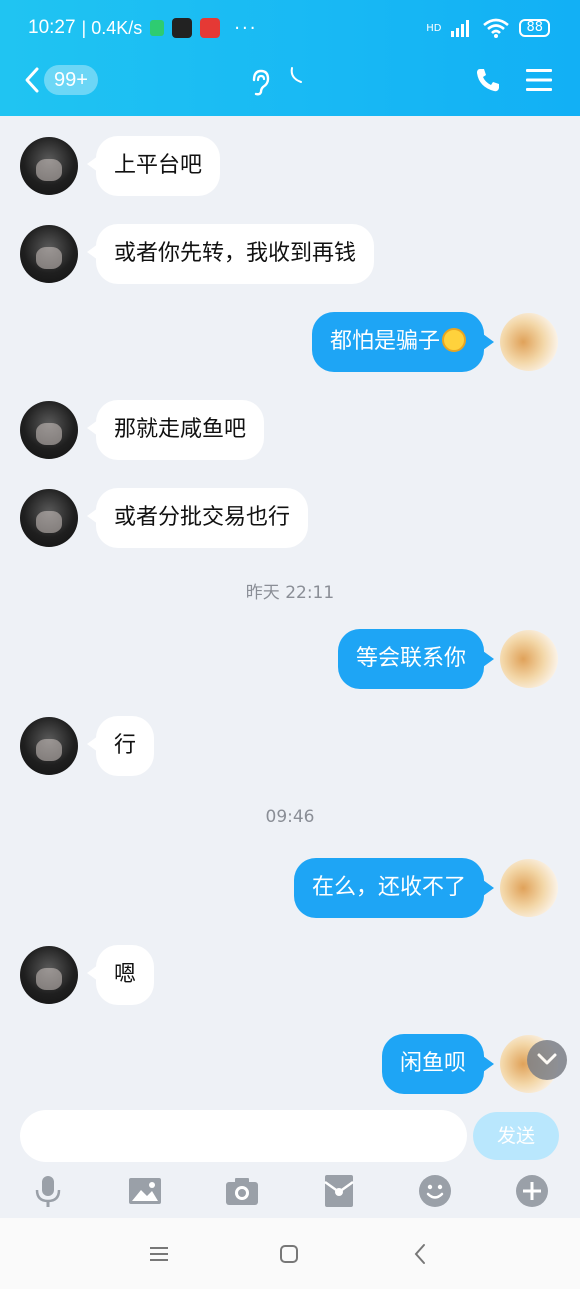 The width and height of the screenshot is (580, 1289). I want to click on plus-icon, so click(532, 1191).